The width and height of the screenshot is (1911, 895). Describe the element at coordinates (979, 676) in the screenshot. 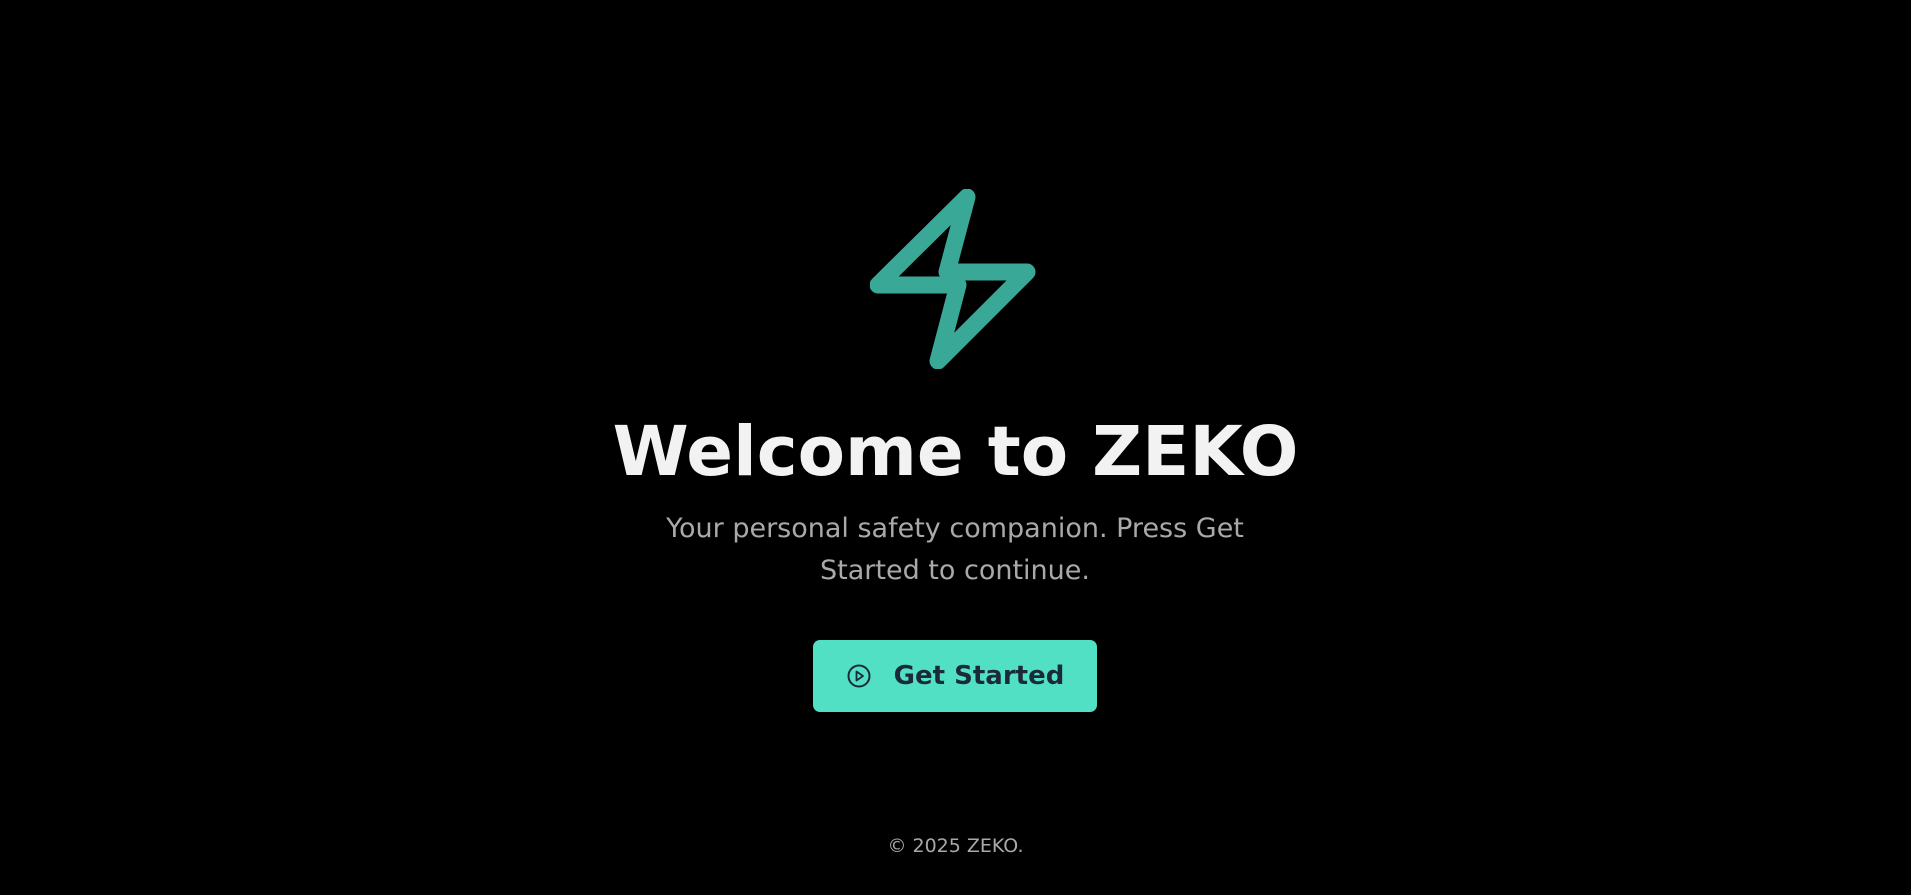

I see `get-started-label: Get Started` at that location.